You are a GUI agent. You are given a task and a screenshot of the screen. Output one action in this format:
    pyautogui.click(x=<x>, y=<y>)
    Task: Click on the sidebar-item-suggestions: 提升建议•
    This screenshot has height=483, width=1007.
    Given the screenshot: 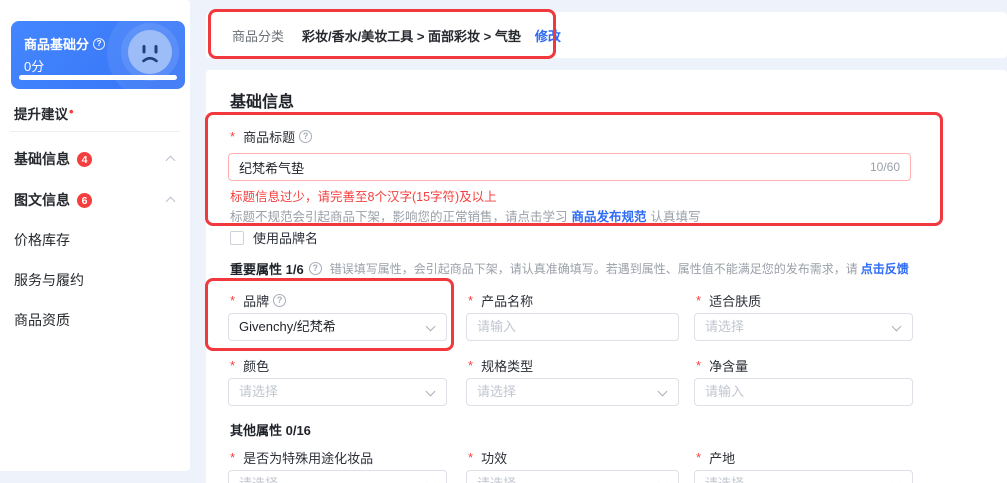 What is the action you would take?
    pyautogui.click(x=44, y=113)
    